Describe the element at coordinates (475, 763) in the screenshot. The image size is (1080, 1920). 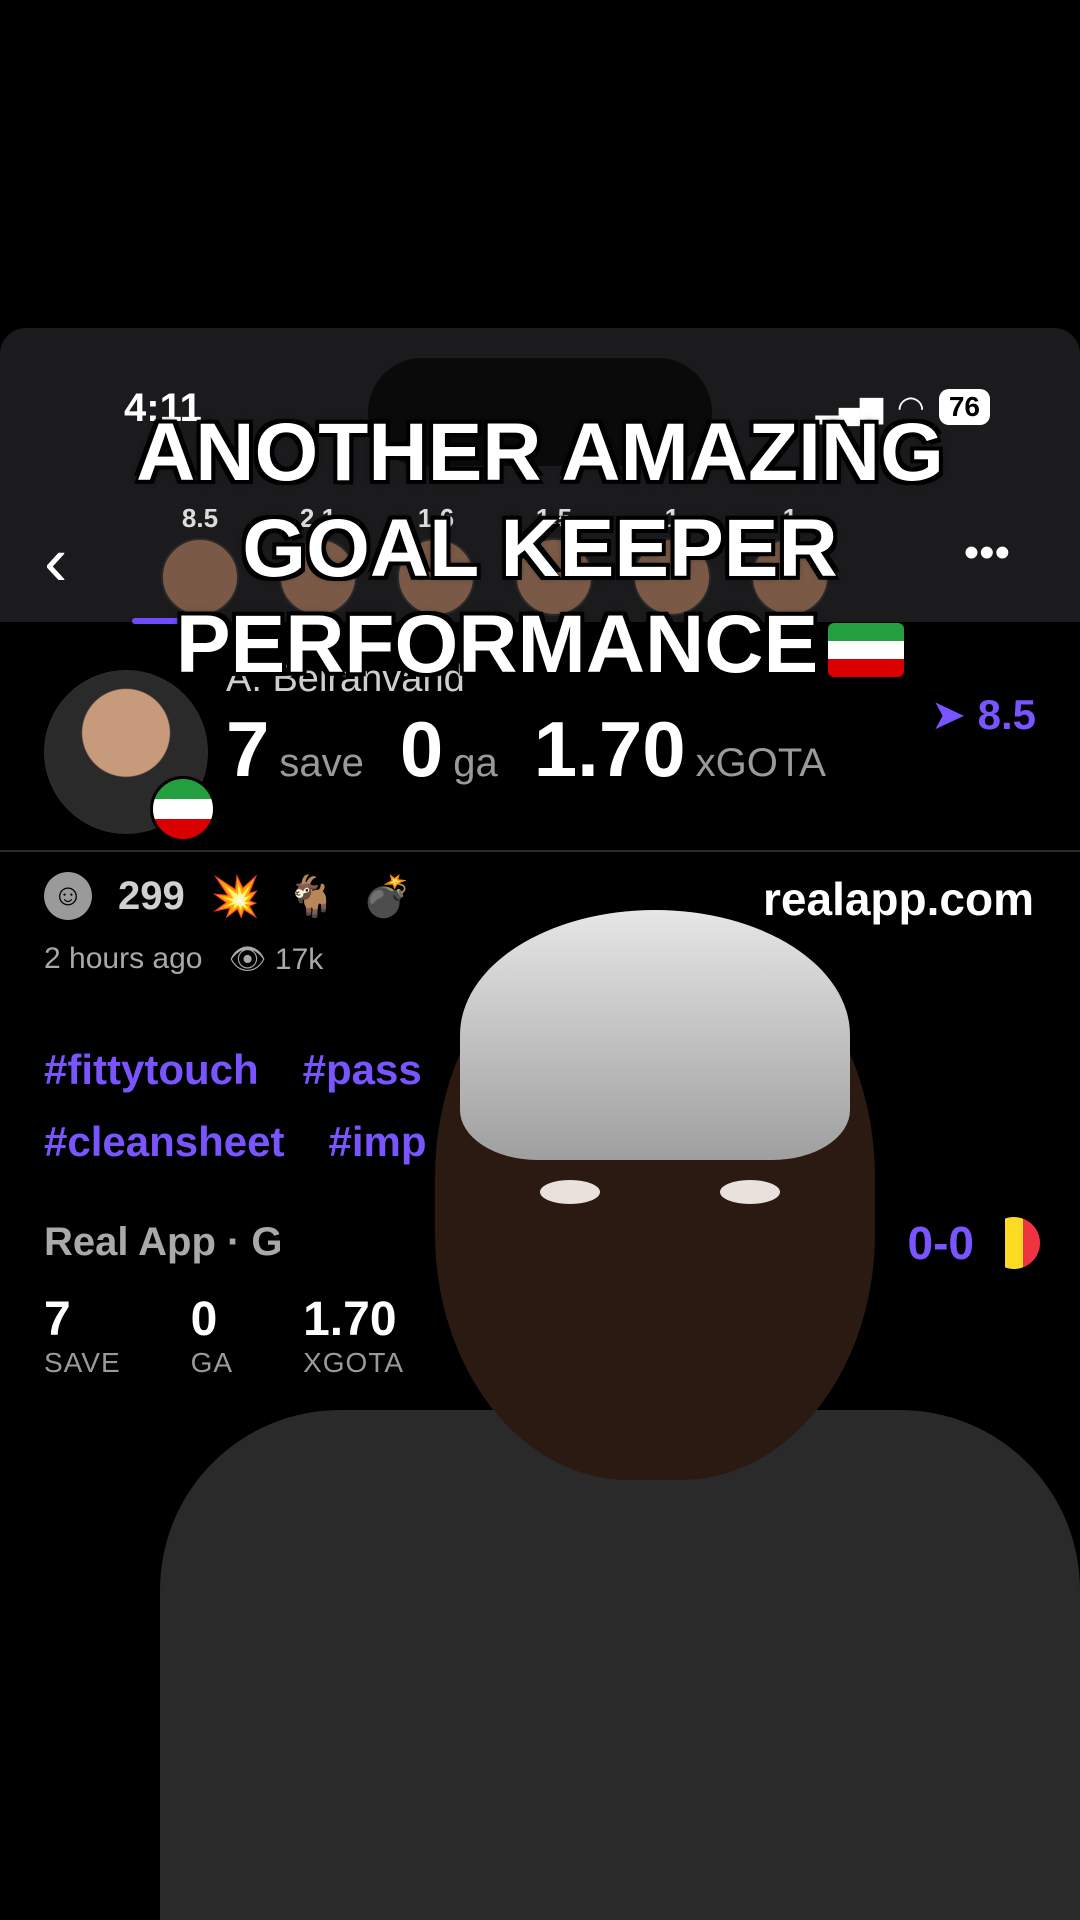
I see `ga-label: ga` at that location.